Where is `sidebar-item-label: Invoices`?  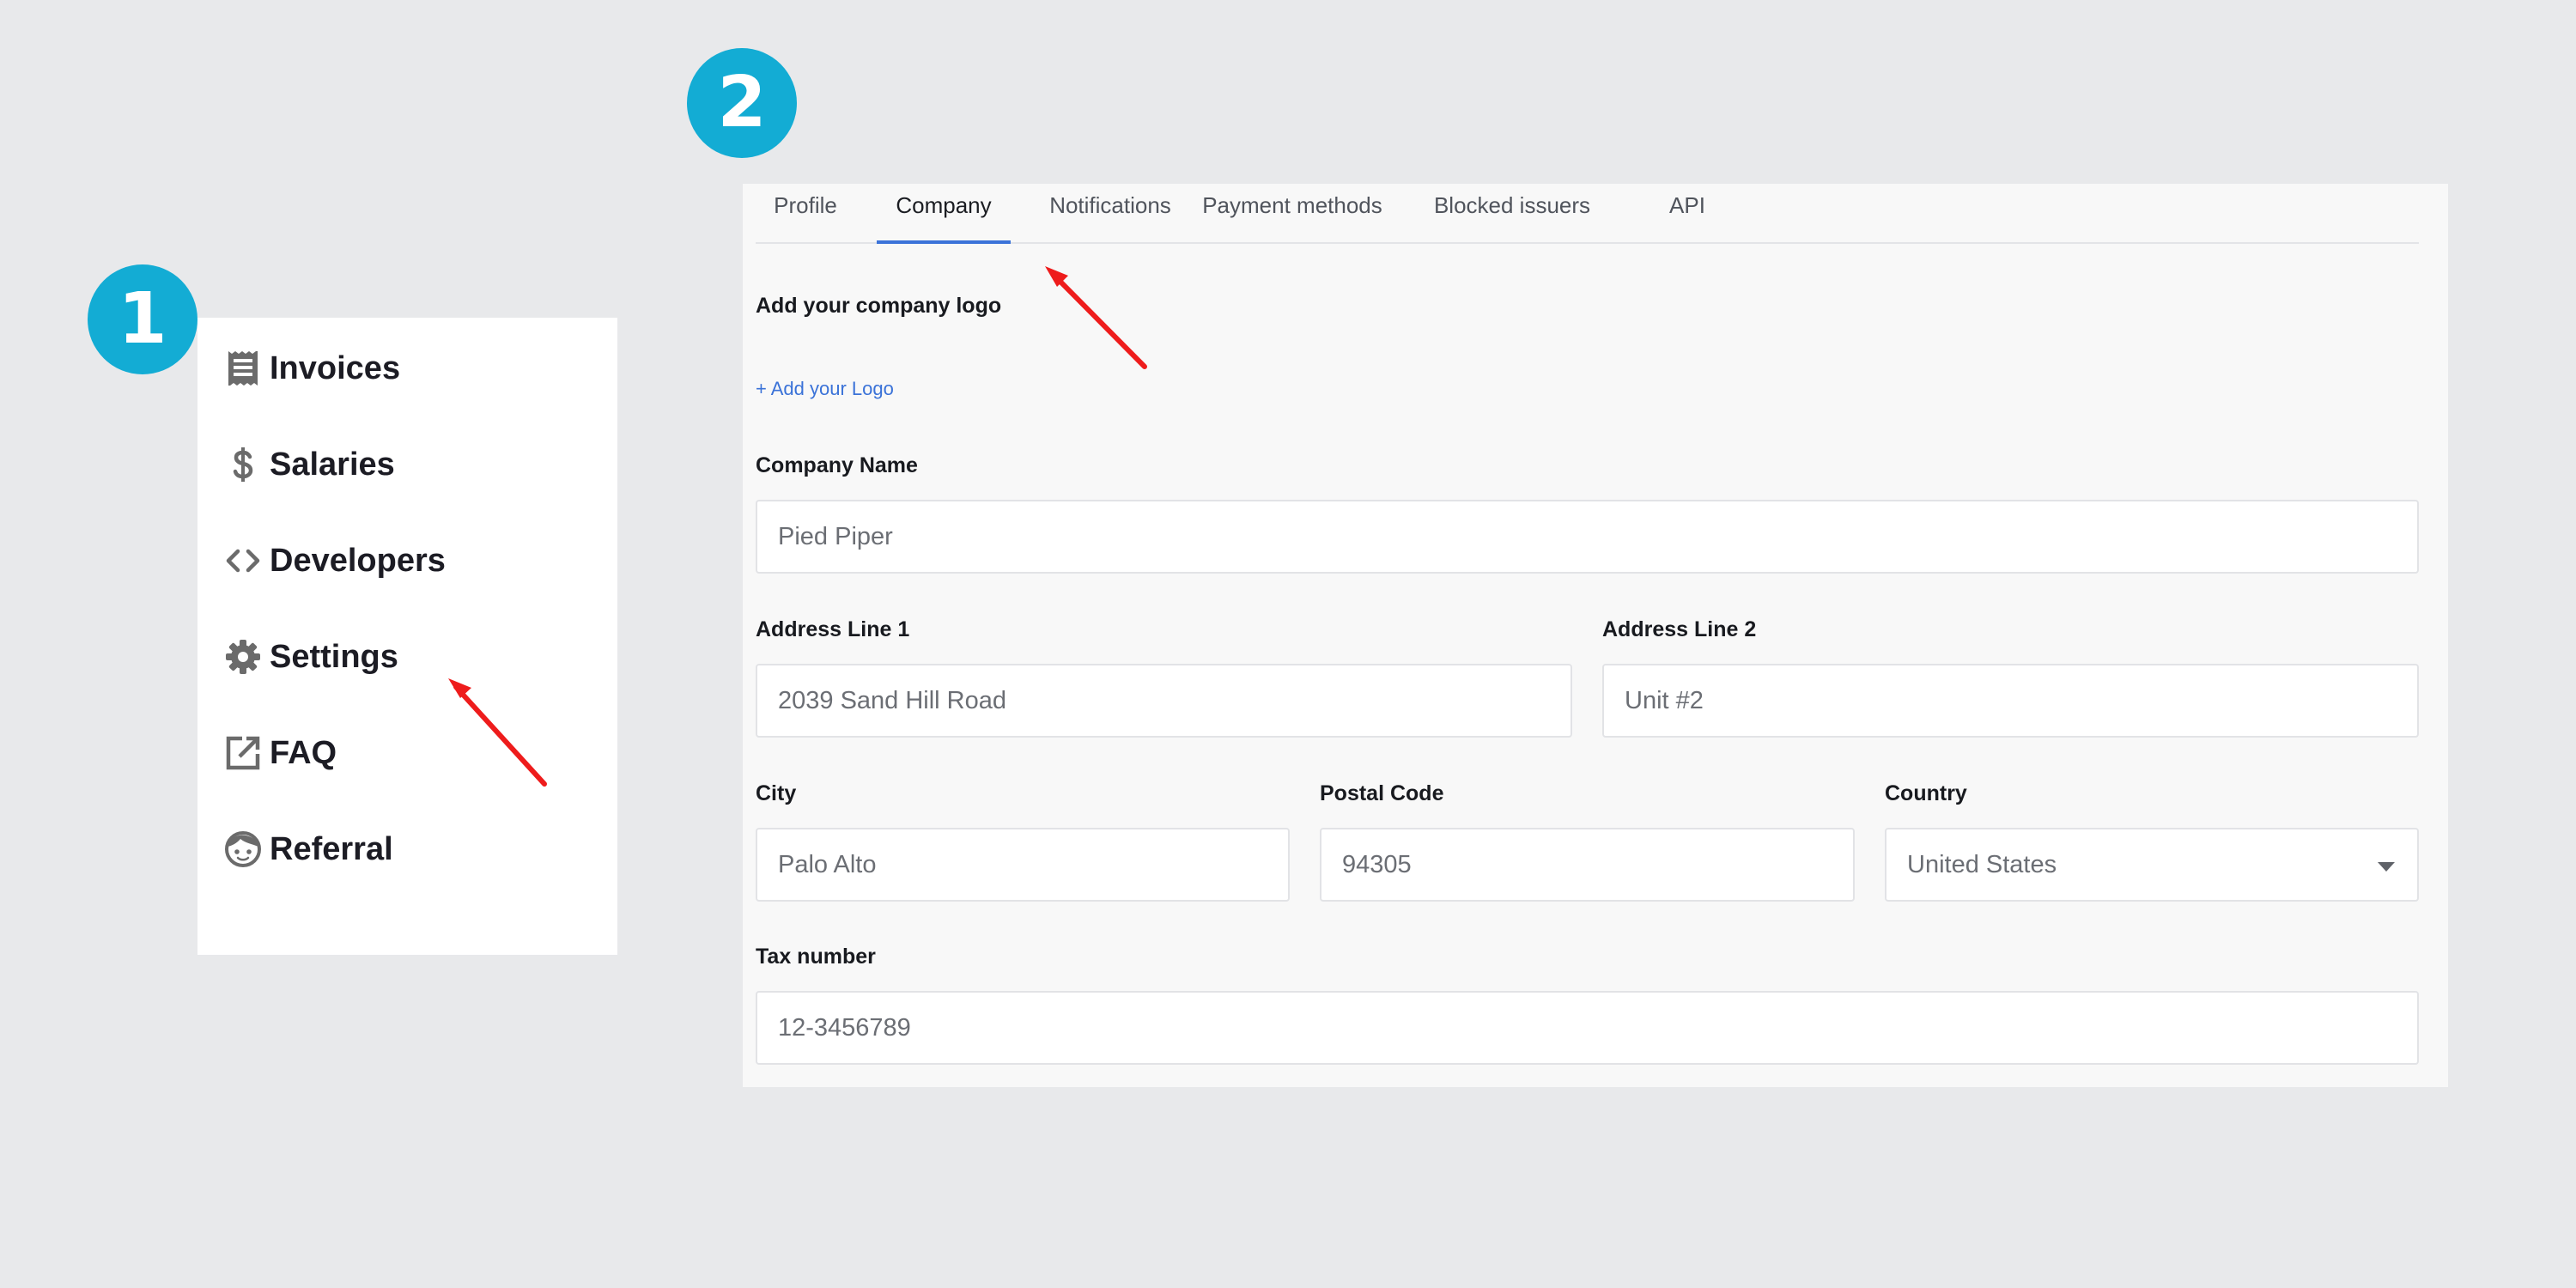
sidebar-item-label: Invoices is located at coordinates (335, 367).